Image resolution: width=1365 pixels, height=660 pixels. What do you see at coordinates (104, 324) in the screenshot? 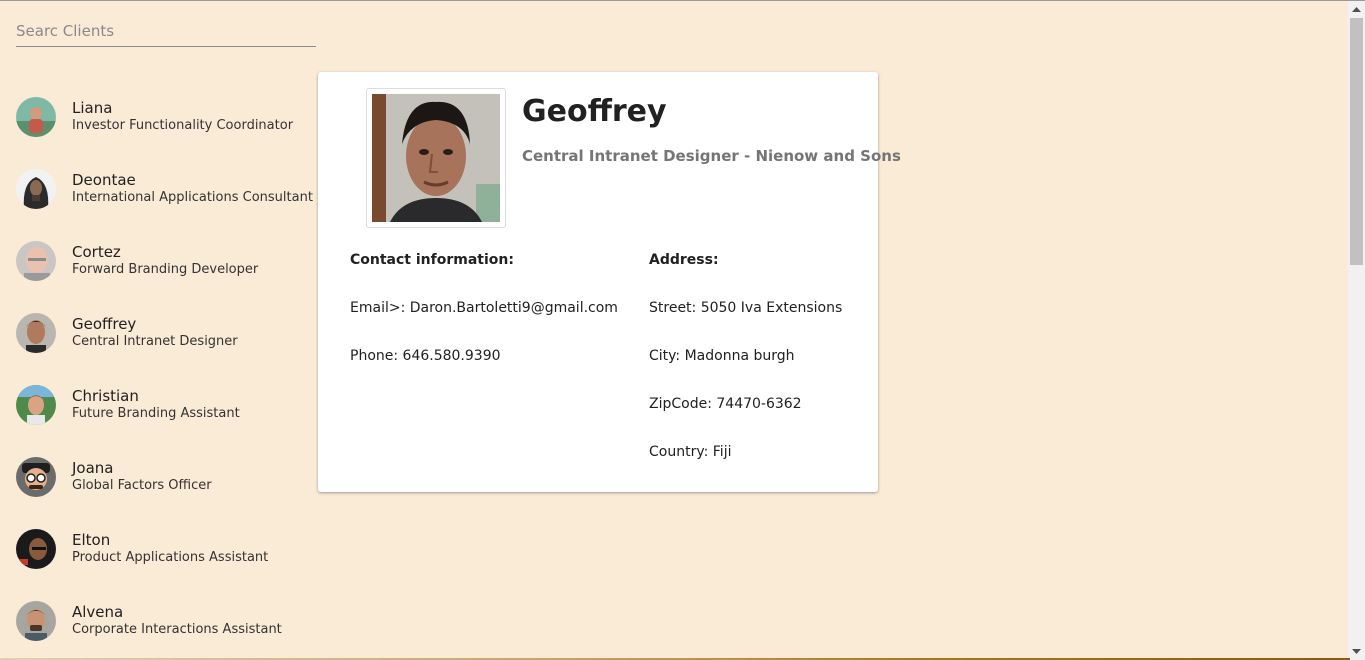
I see `client-name: Geoffrey` at bounding box center [104, 324].